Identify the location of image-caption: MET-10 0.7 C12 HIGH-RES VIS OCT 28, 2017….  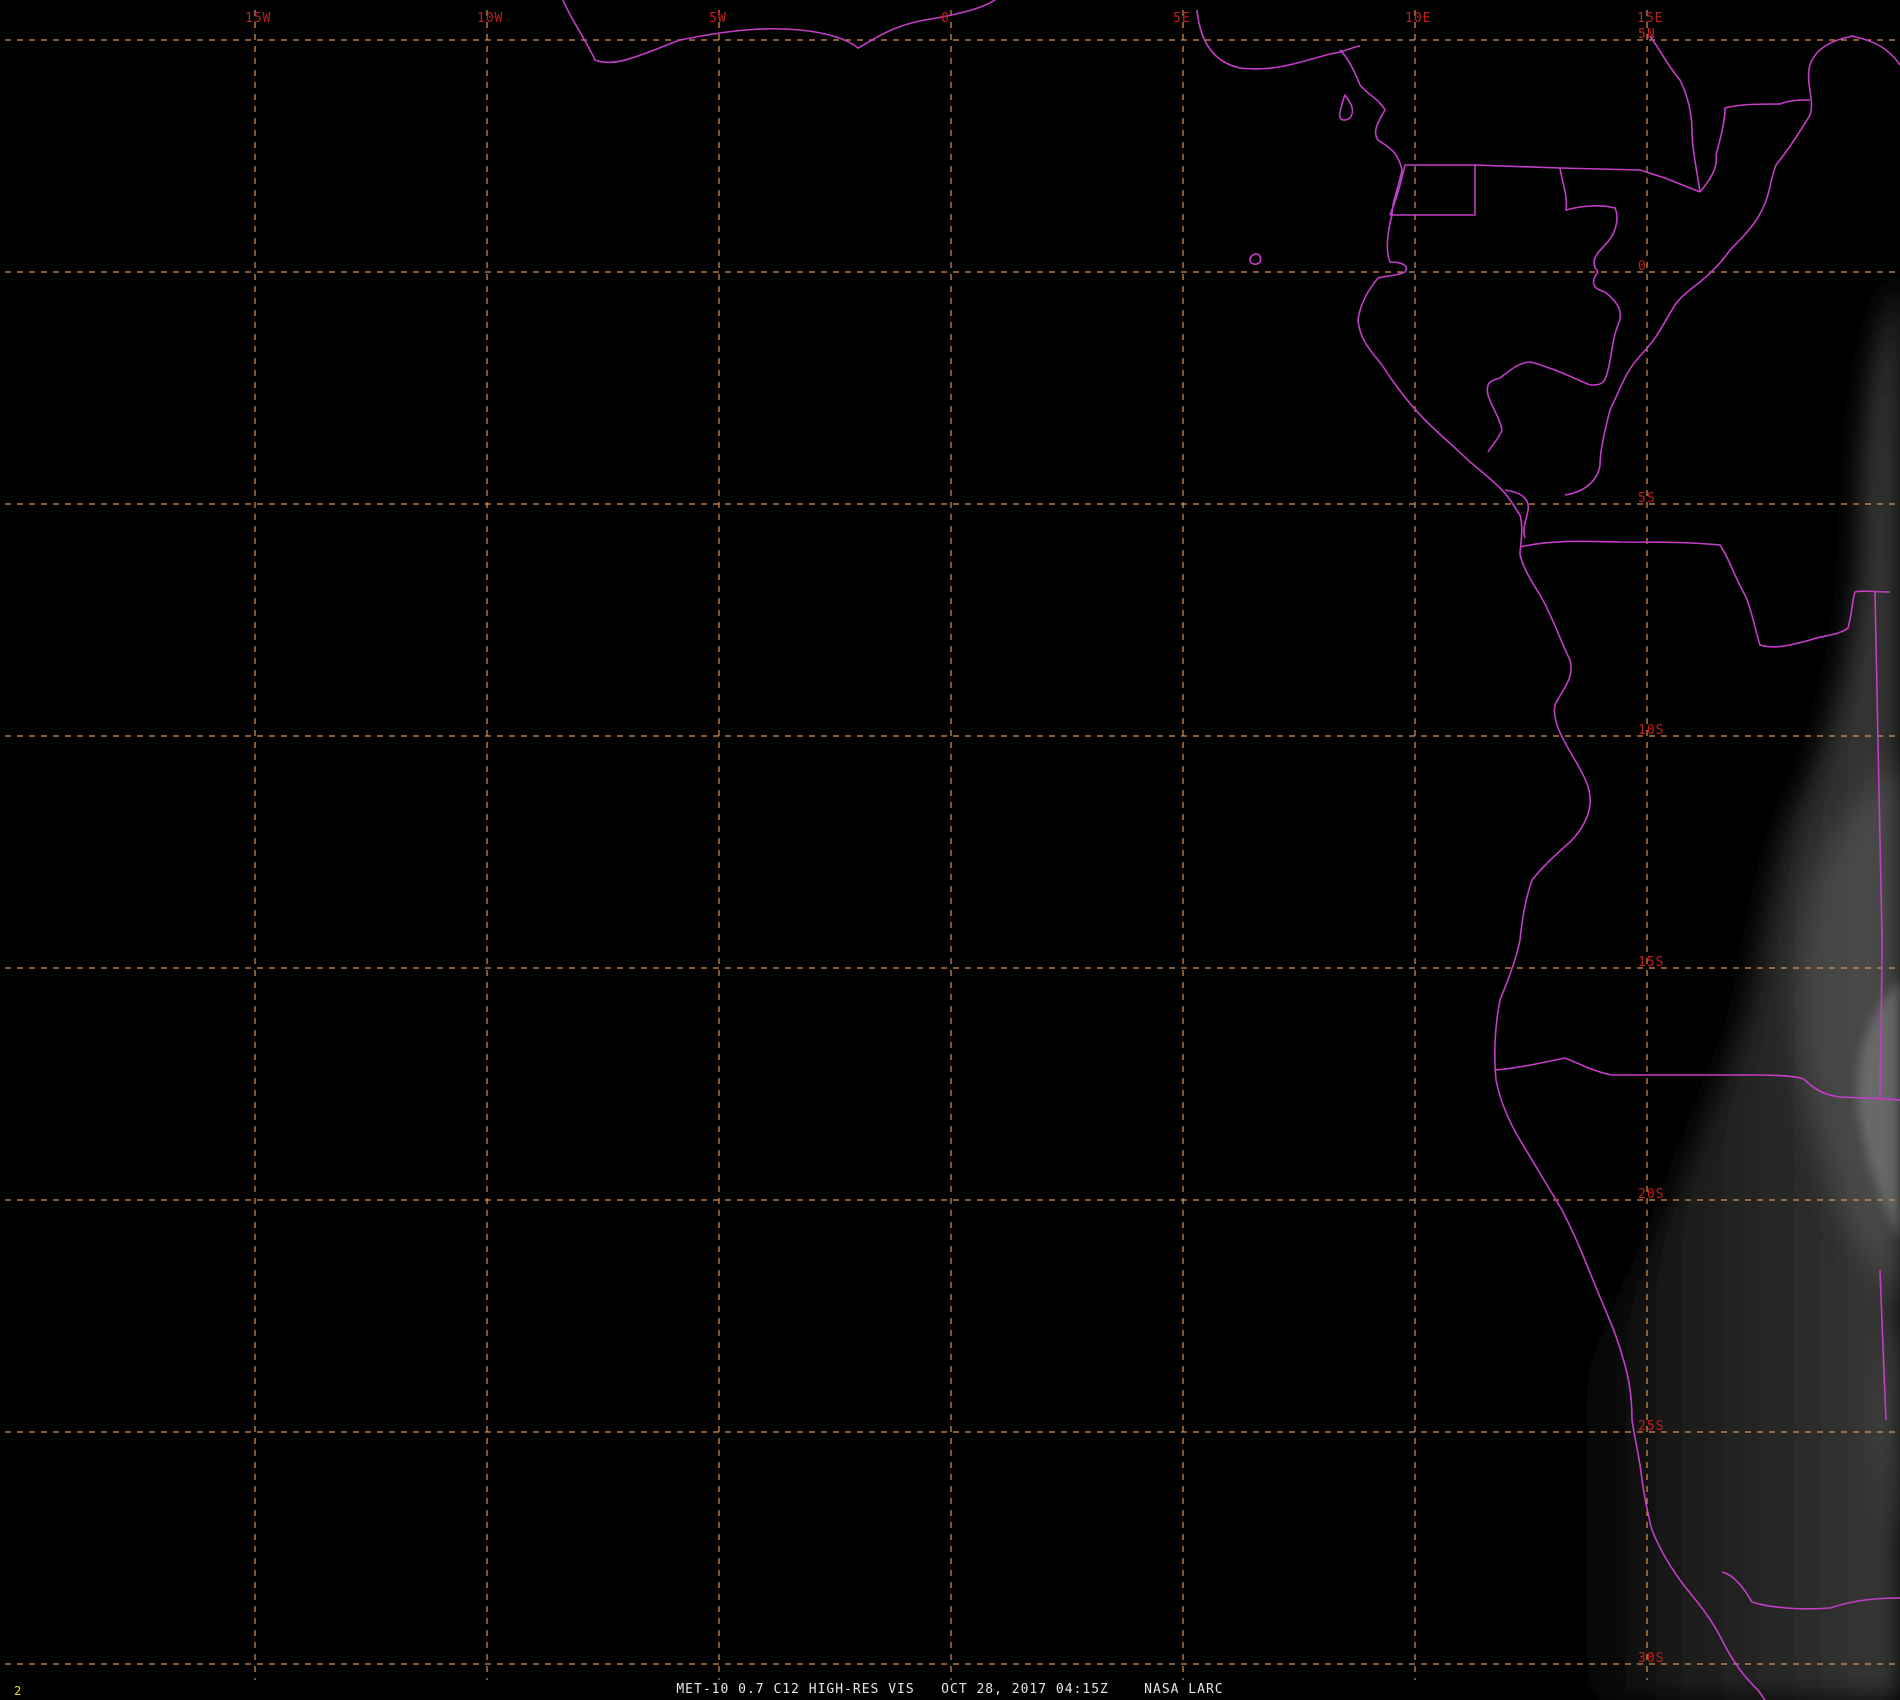
(950, 1689).